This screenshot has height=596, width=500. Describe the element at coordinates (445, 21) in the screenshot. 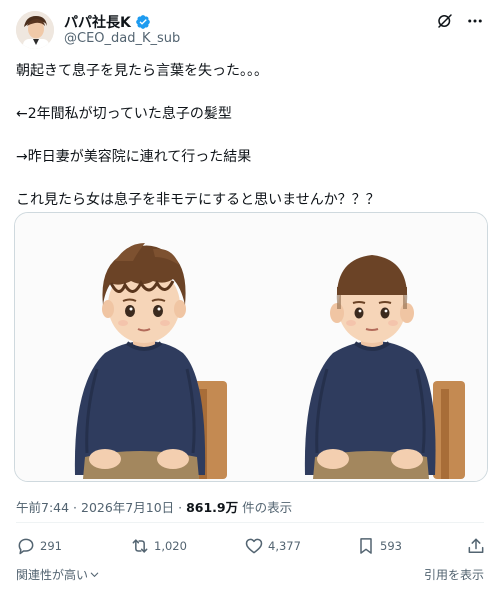

I see `grok-icon` at that location.